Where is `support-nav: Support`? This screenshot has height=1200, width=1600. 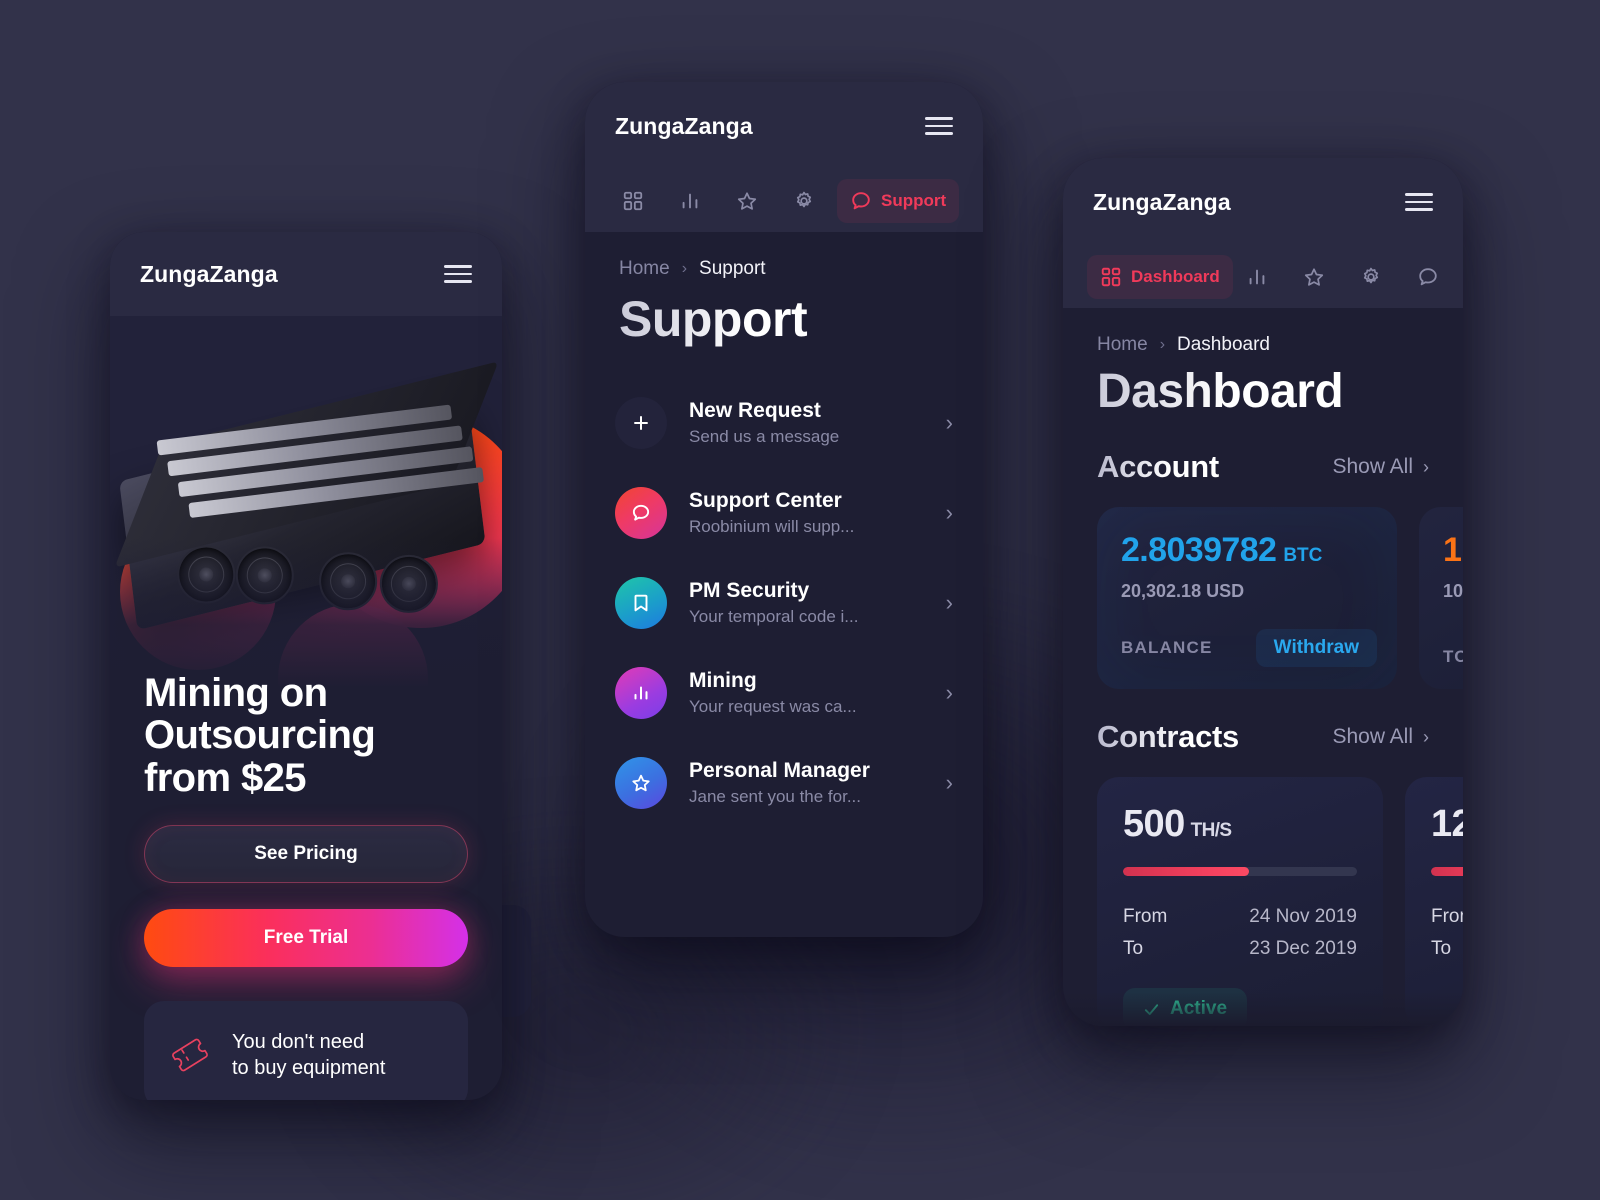
support-nav: Support is located at coordinates (784, 201).